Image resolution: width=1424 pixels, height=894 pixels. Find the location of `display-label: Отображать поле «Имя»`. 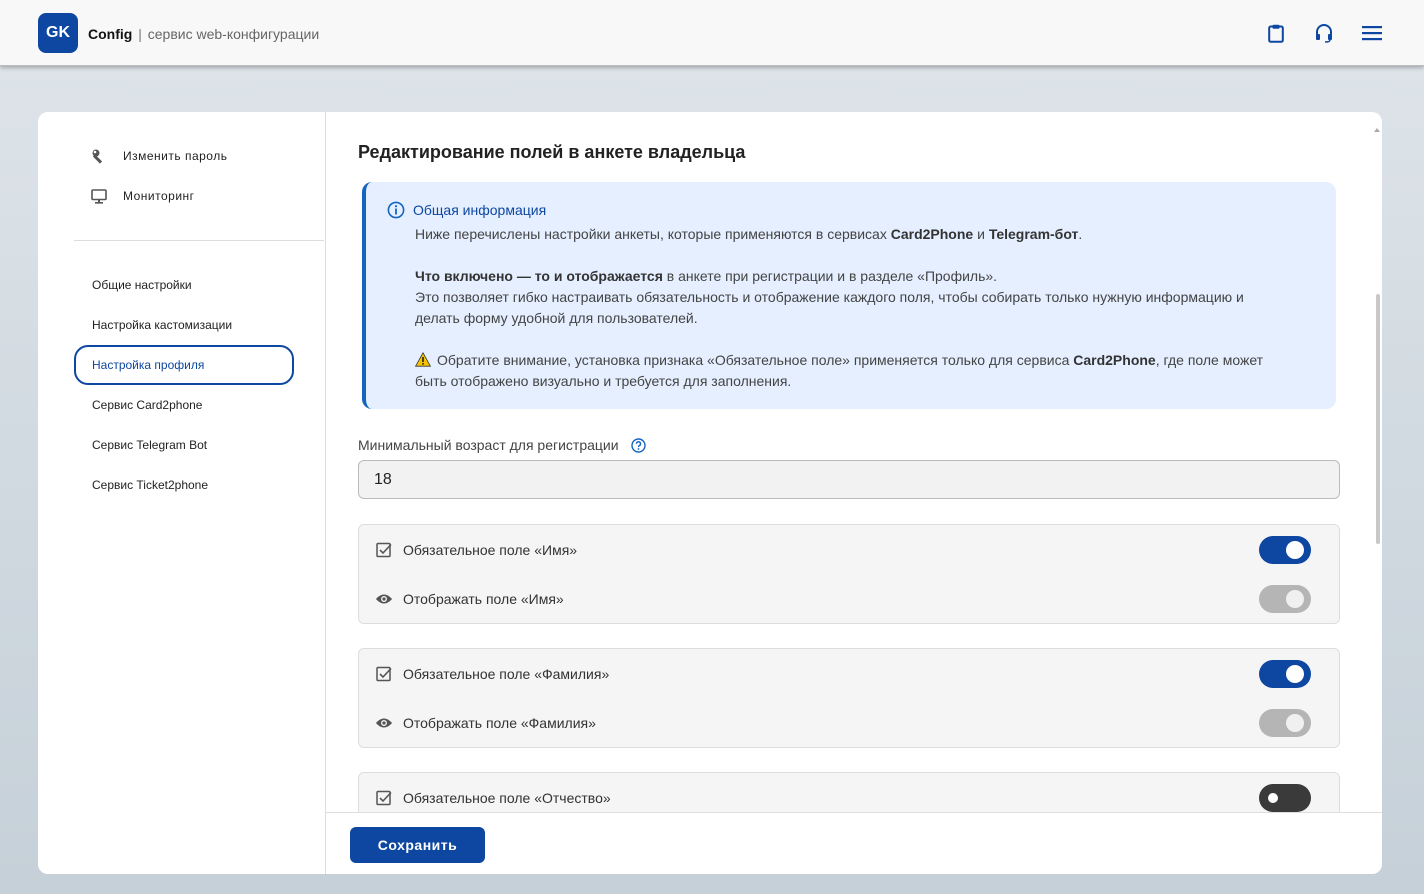

display-label: Отображать поле «Имя» is located at coordinates (483, 599).